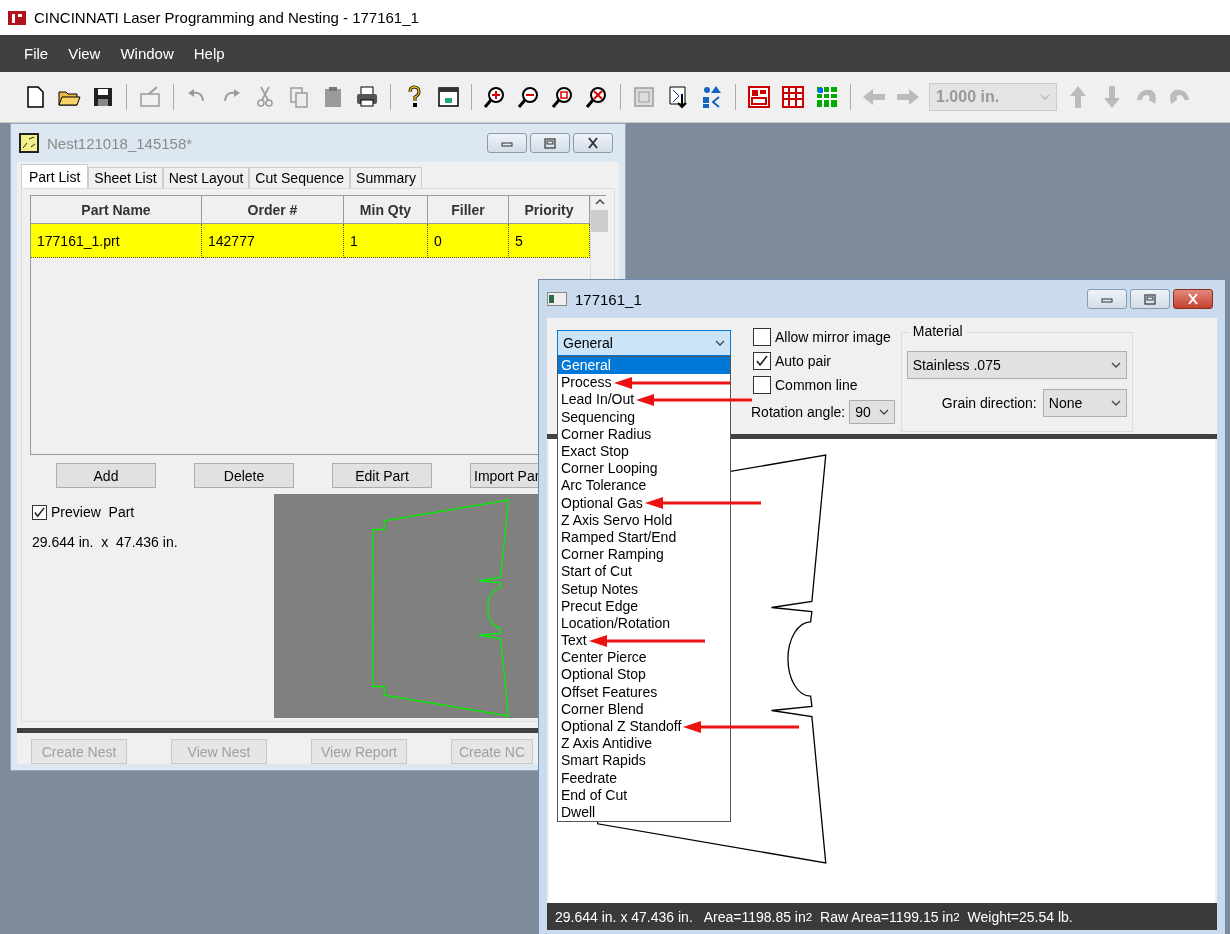 The image size is (1230, 934). What do you see at coordinates (589, 778) in the screenshot?
I see `dropdown-option: Feedrate` at bounding box center [589, 778].